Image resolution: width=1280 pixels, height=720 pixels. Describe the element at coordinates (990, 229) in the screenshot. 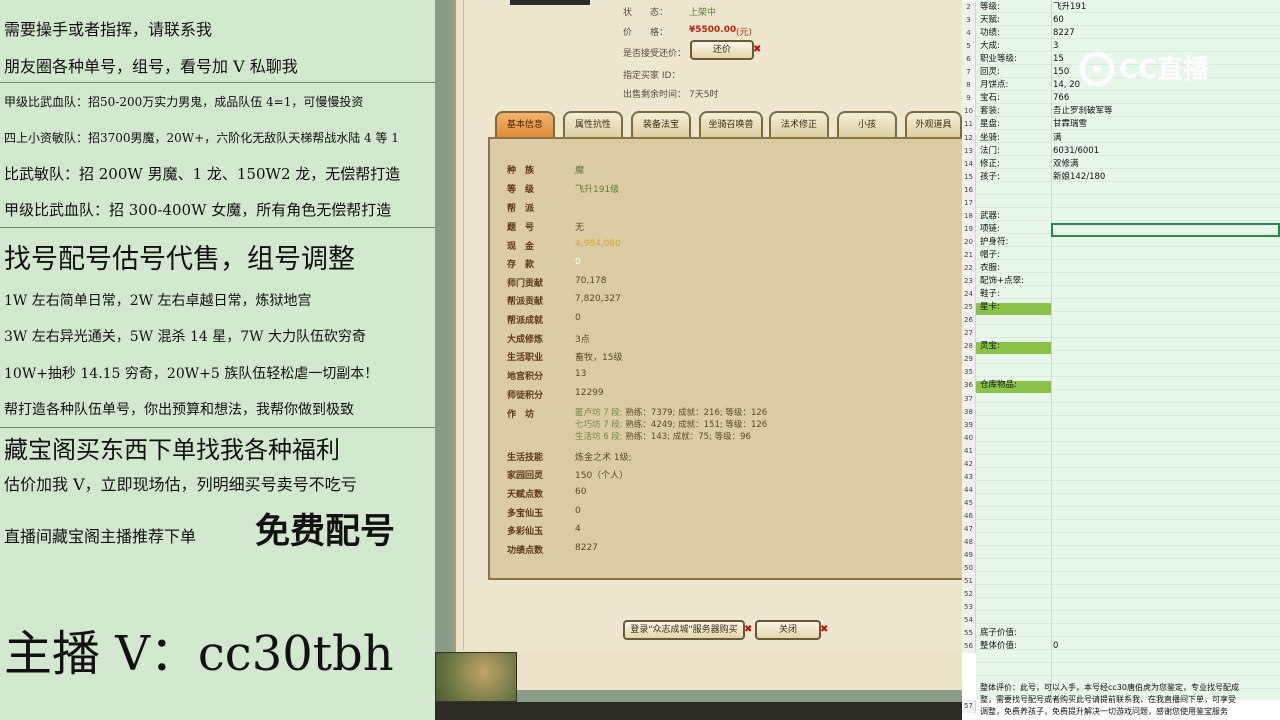

I see `cell-label: 项链:` at that location.